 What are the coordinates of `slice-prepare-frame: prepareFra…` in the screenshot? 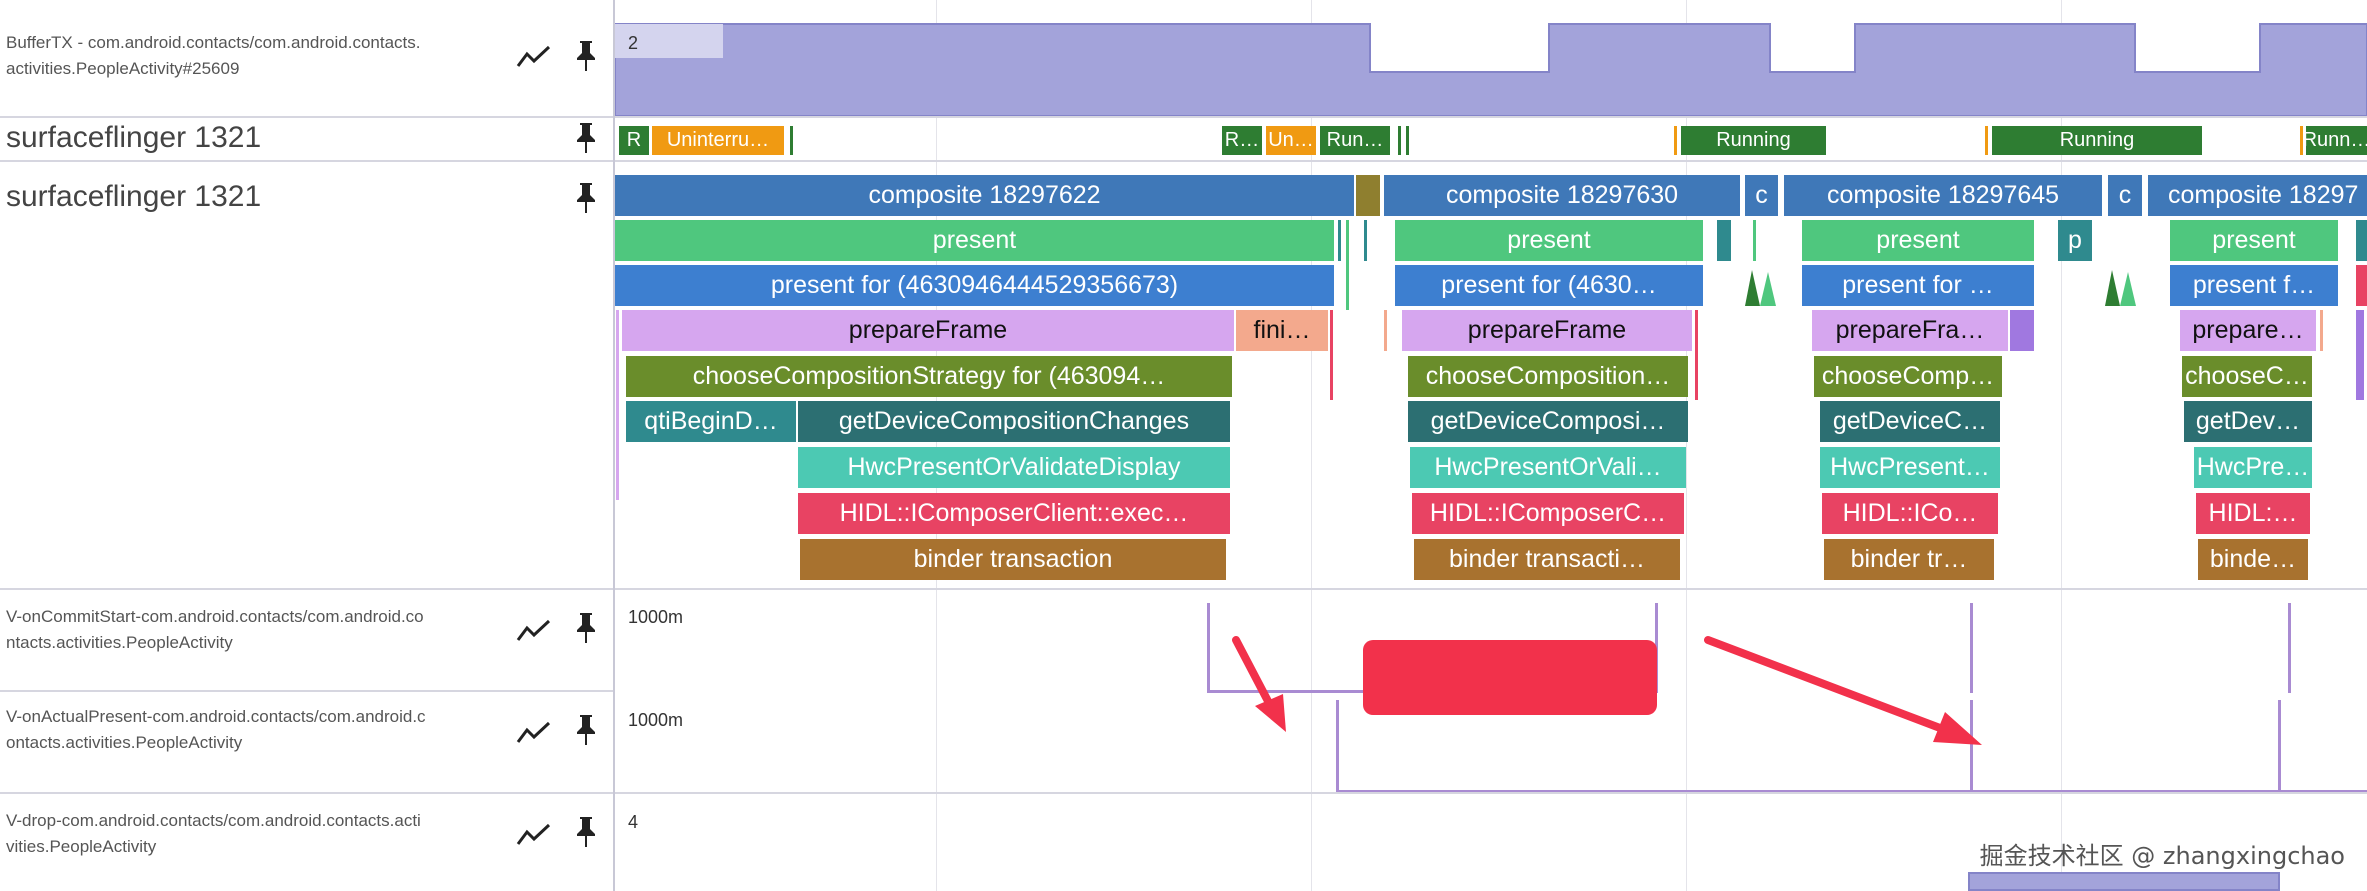 It's located at (1910, 330).